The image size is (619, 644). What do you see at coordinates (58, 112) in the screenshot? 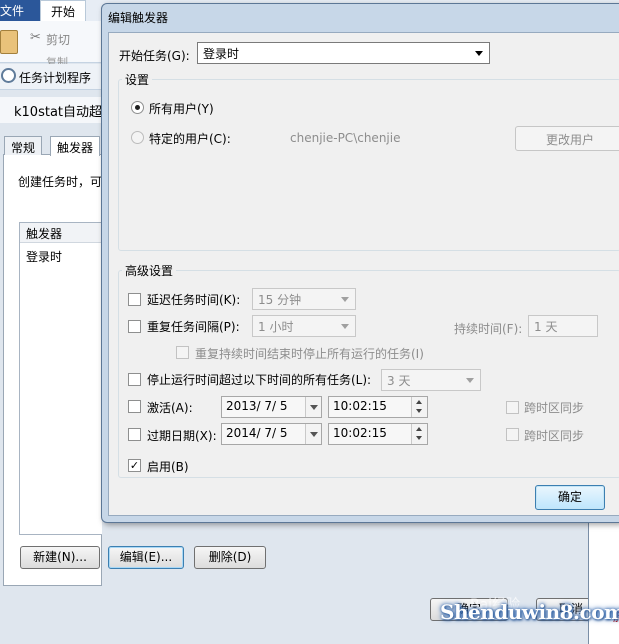
I see `task-properties-title: k10stat自动超频` at bounding box center [58, 112].